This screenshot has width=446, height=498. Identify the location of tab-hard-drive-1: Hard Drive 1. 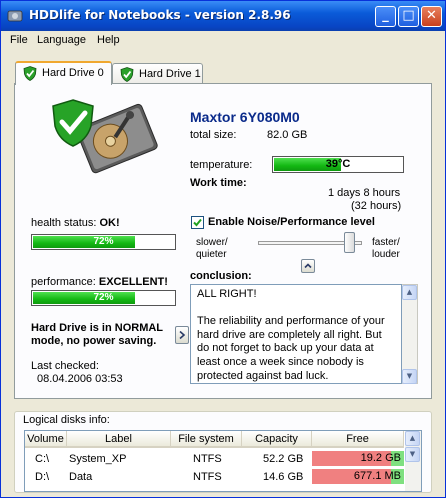
(157, 74).